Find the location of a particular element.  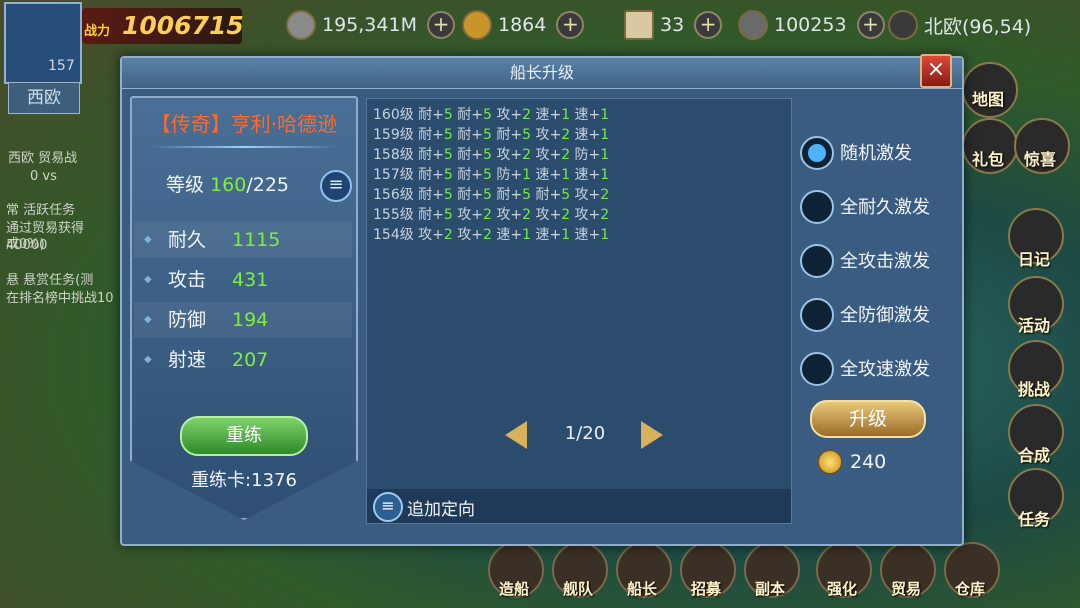

level-row: 等级 160/225 is located at coordinates (227, 183).